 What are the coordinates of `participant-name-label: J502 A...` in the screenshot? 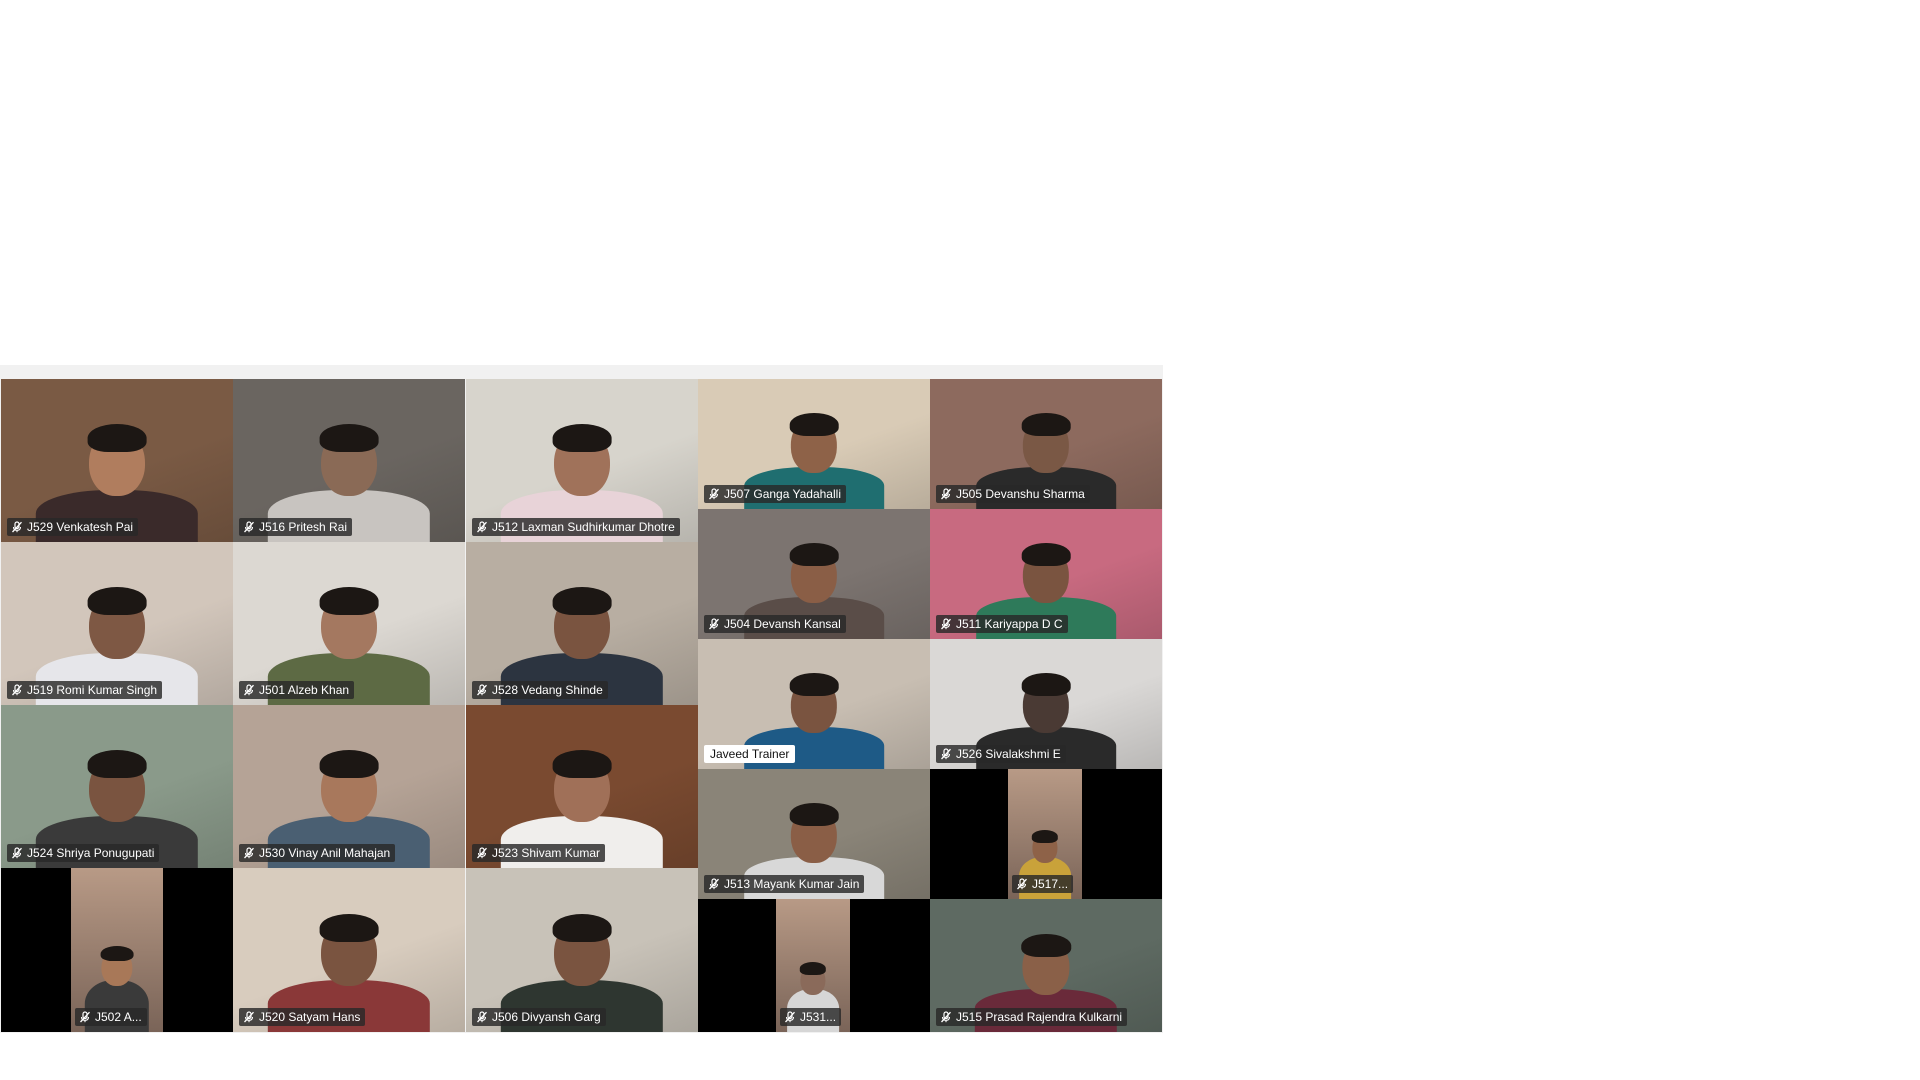 It's located at (111, 1017).